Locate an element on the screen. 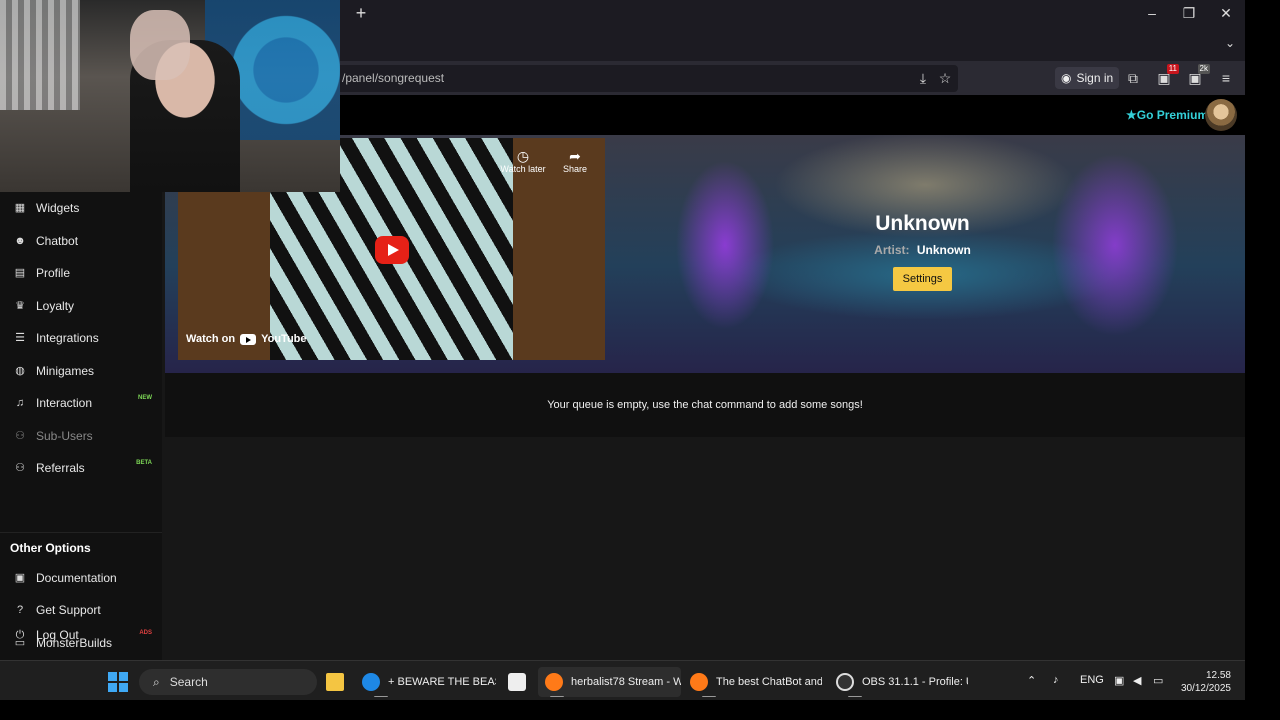  share-label: Share is located at coordinates (575, 169).